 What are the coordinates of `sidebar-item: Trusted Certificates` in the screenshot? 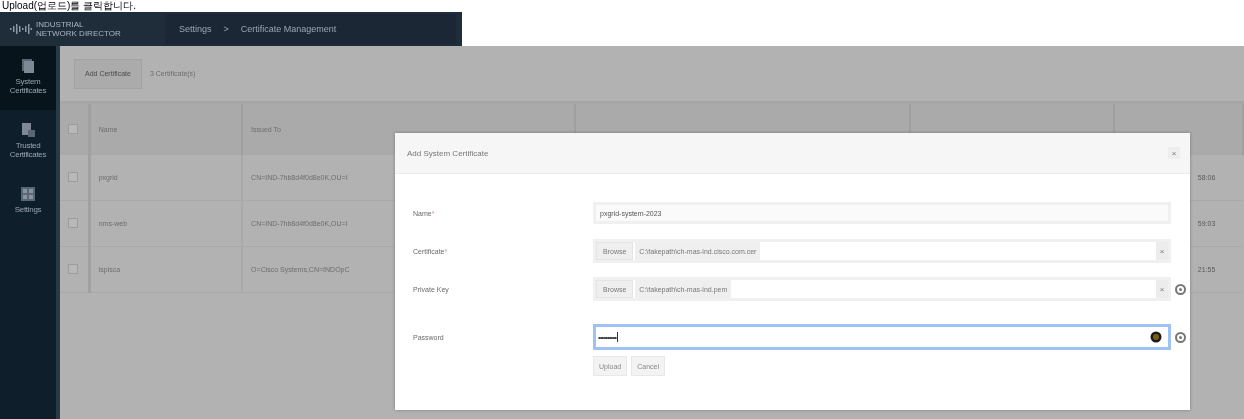 It's located at (28, 142).